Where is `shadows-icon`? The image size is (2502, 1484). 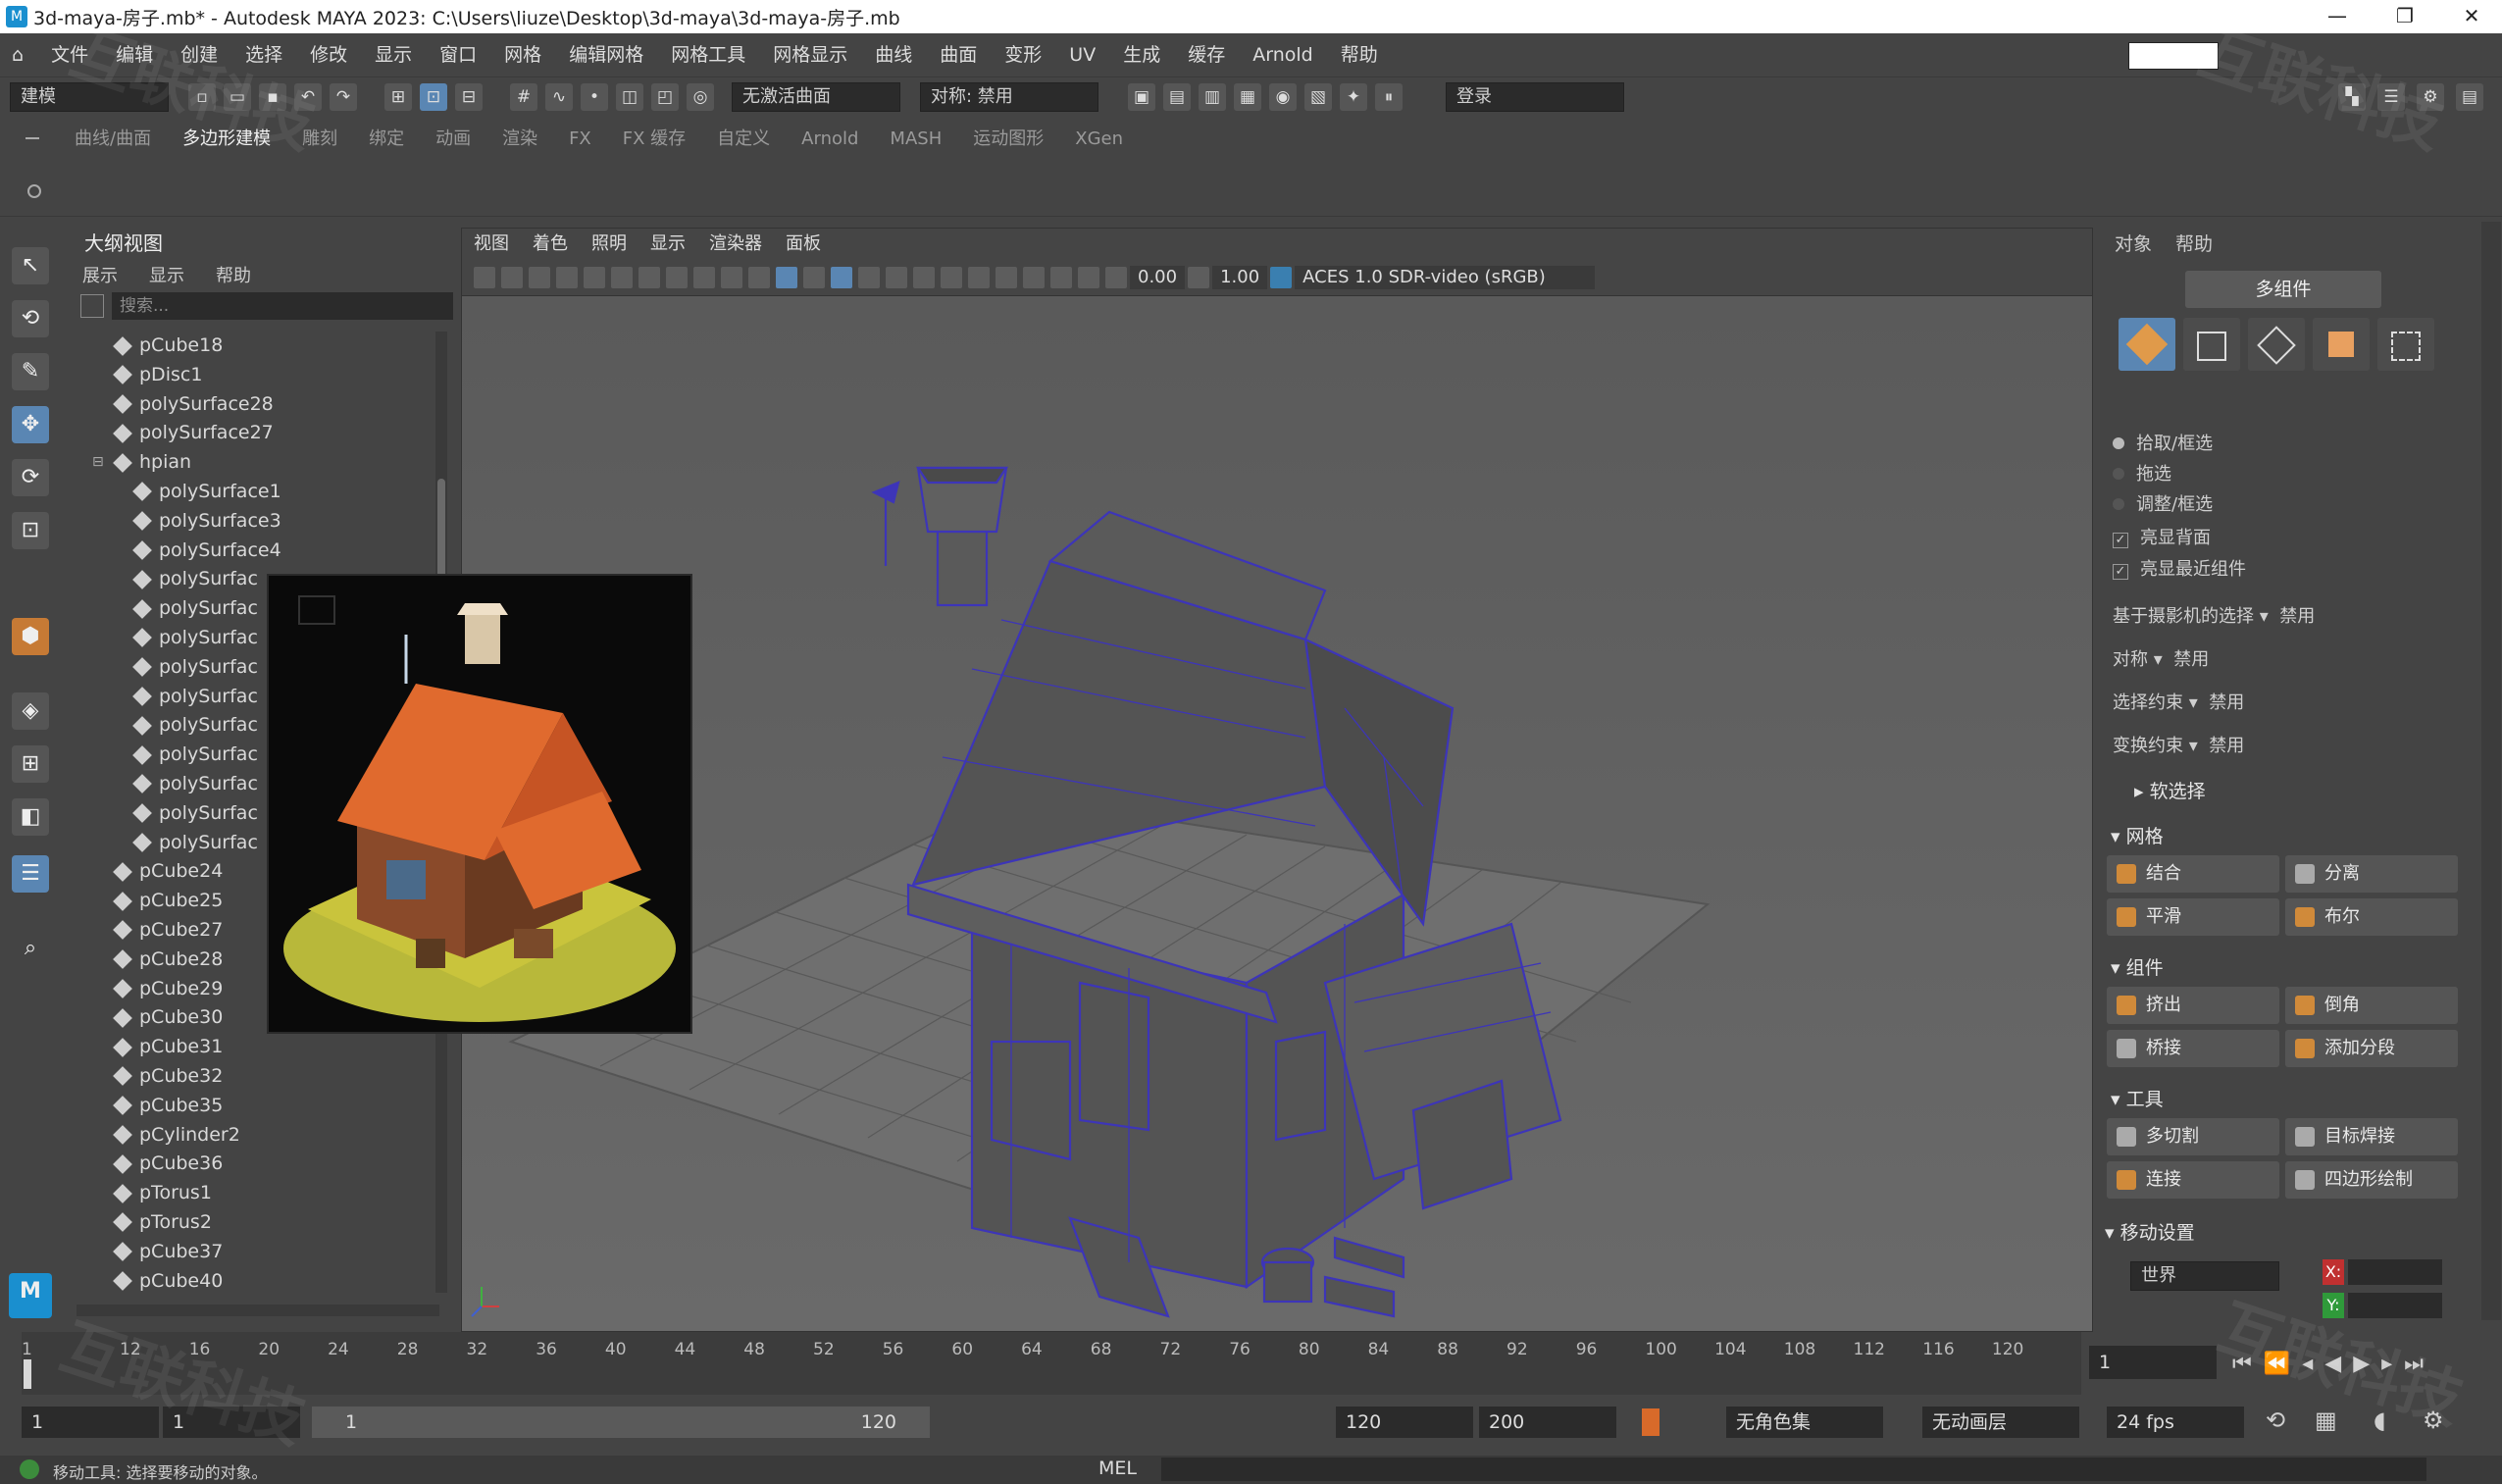 shadows-icon is located at coordinates (924, 277).